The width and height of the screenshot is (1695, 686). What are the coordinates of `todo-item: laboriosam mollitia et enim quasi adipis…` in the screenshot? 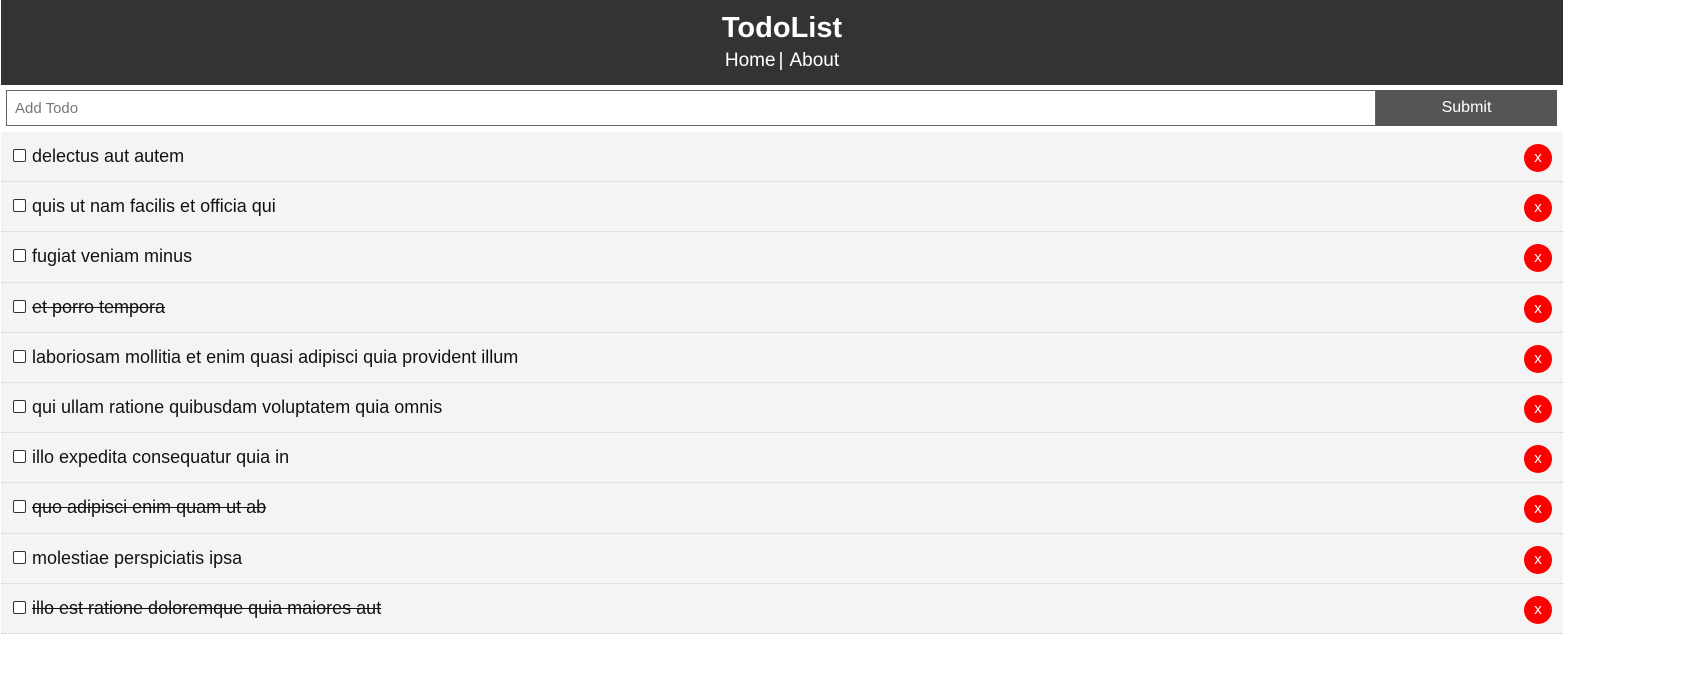 It's located at (782, 357).